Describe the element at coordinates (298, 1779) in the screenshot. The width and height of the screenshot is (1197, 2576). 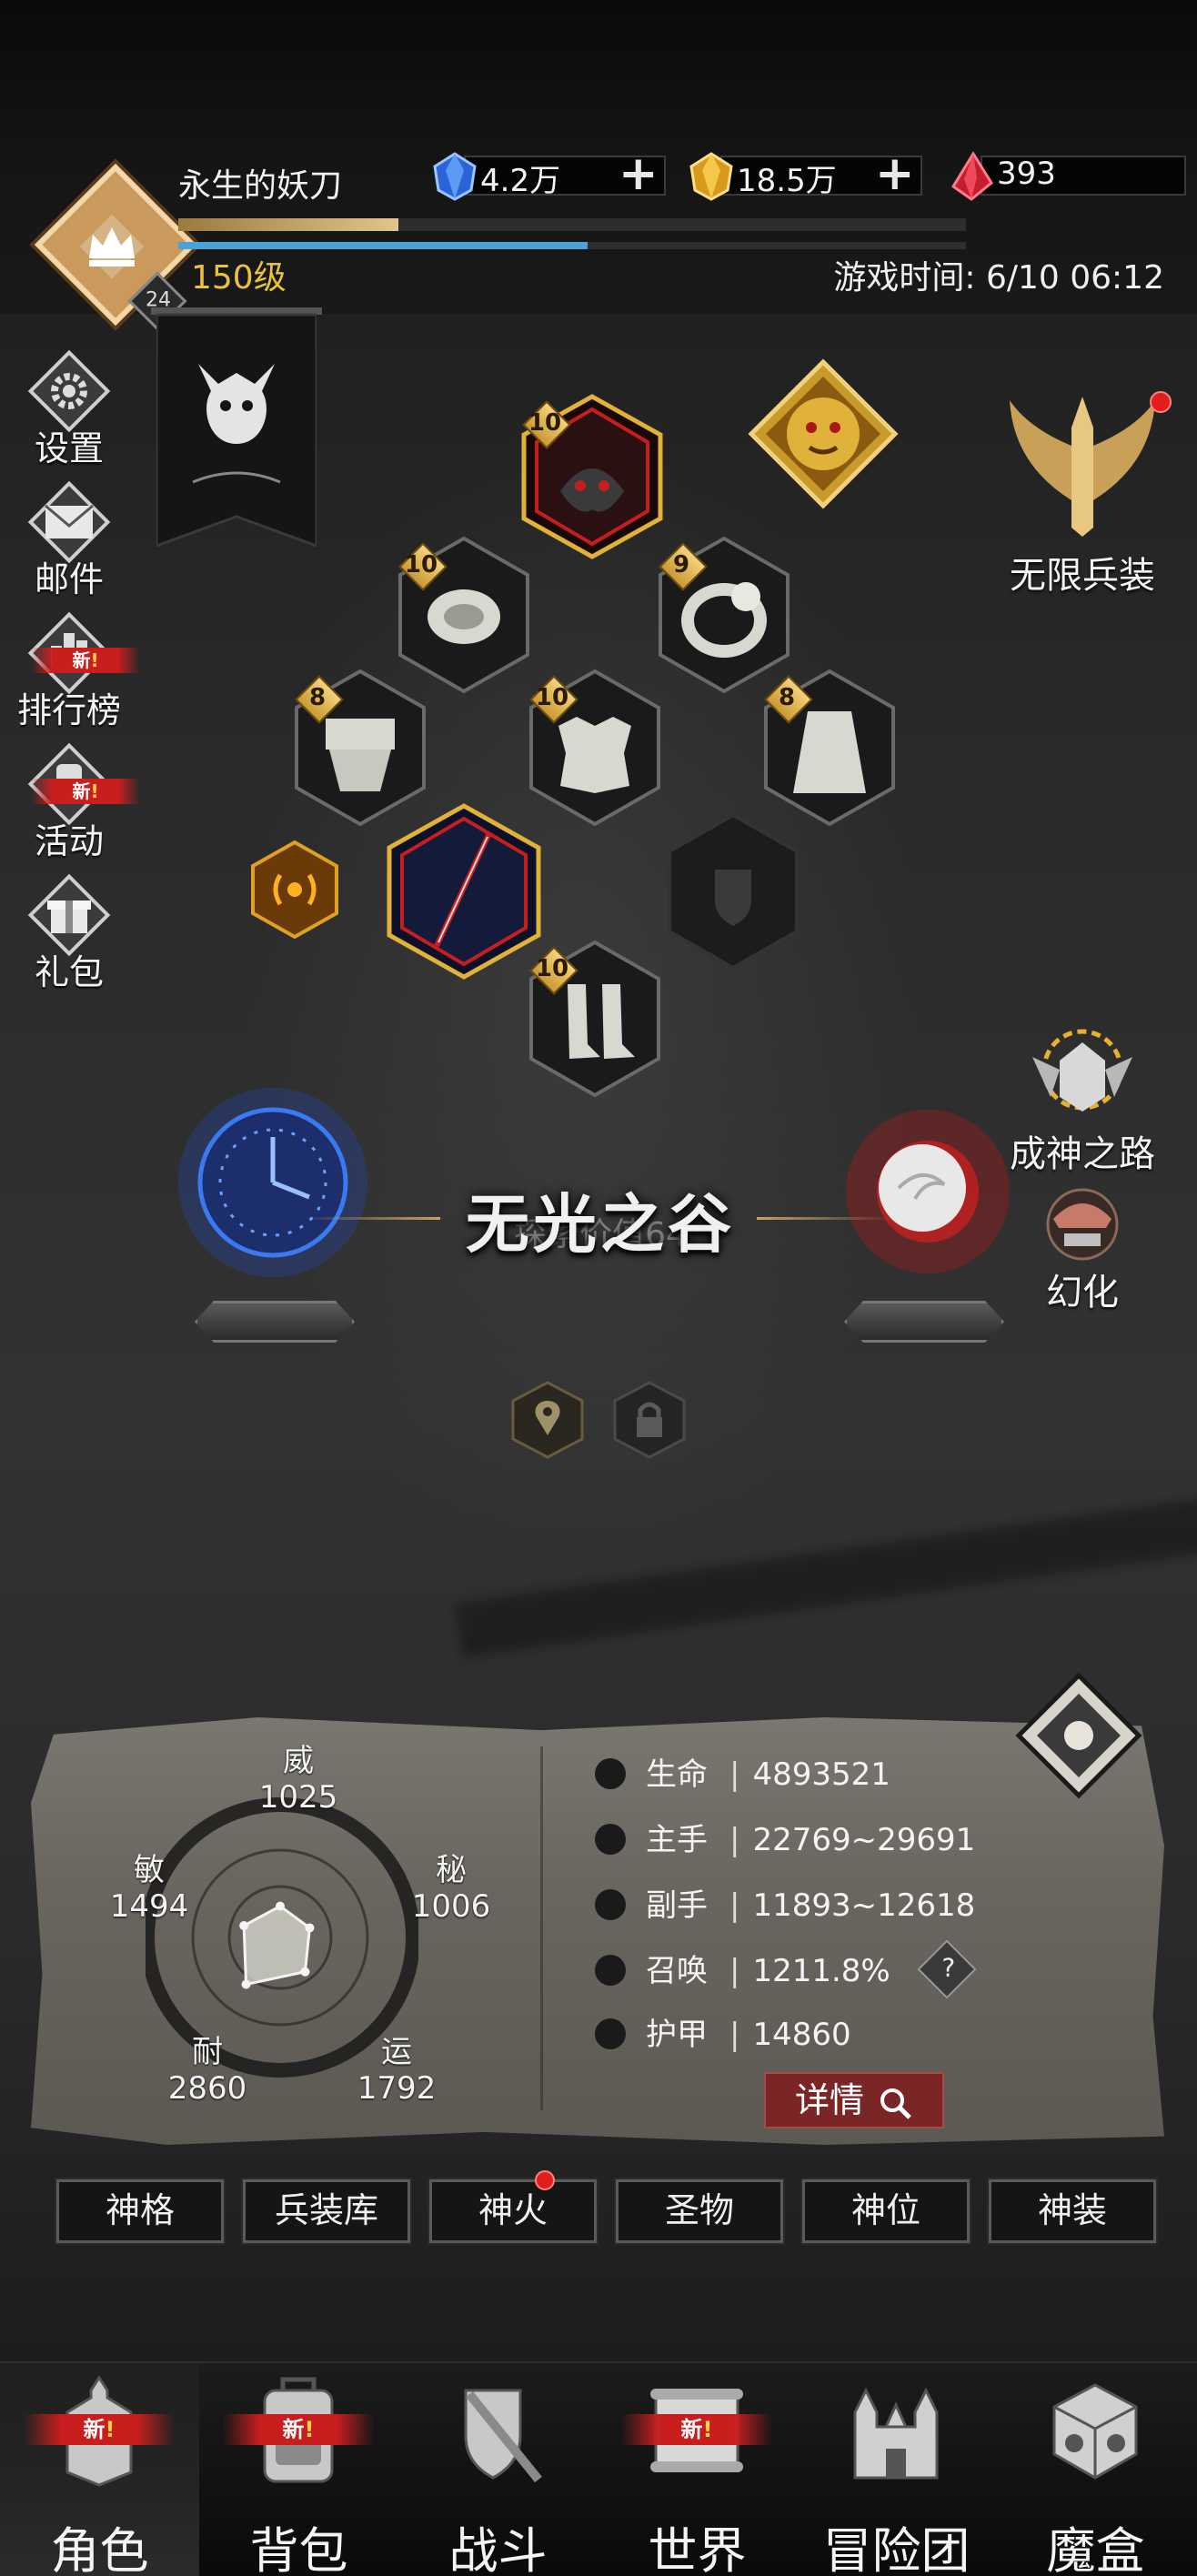
I see `radar-wei: 威 1025` at that location.